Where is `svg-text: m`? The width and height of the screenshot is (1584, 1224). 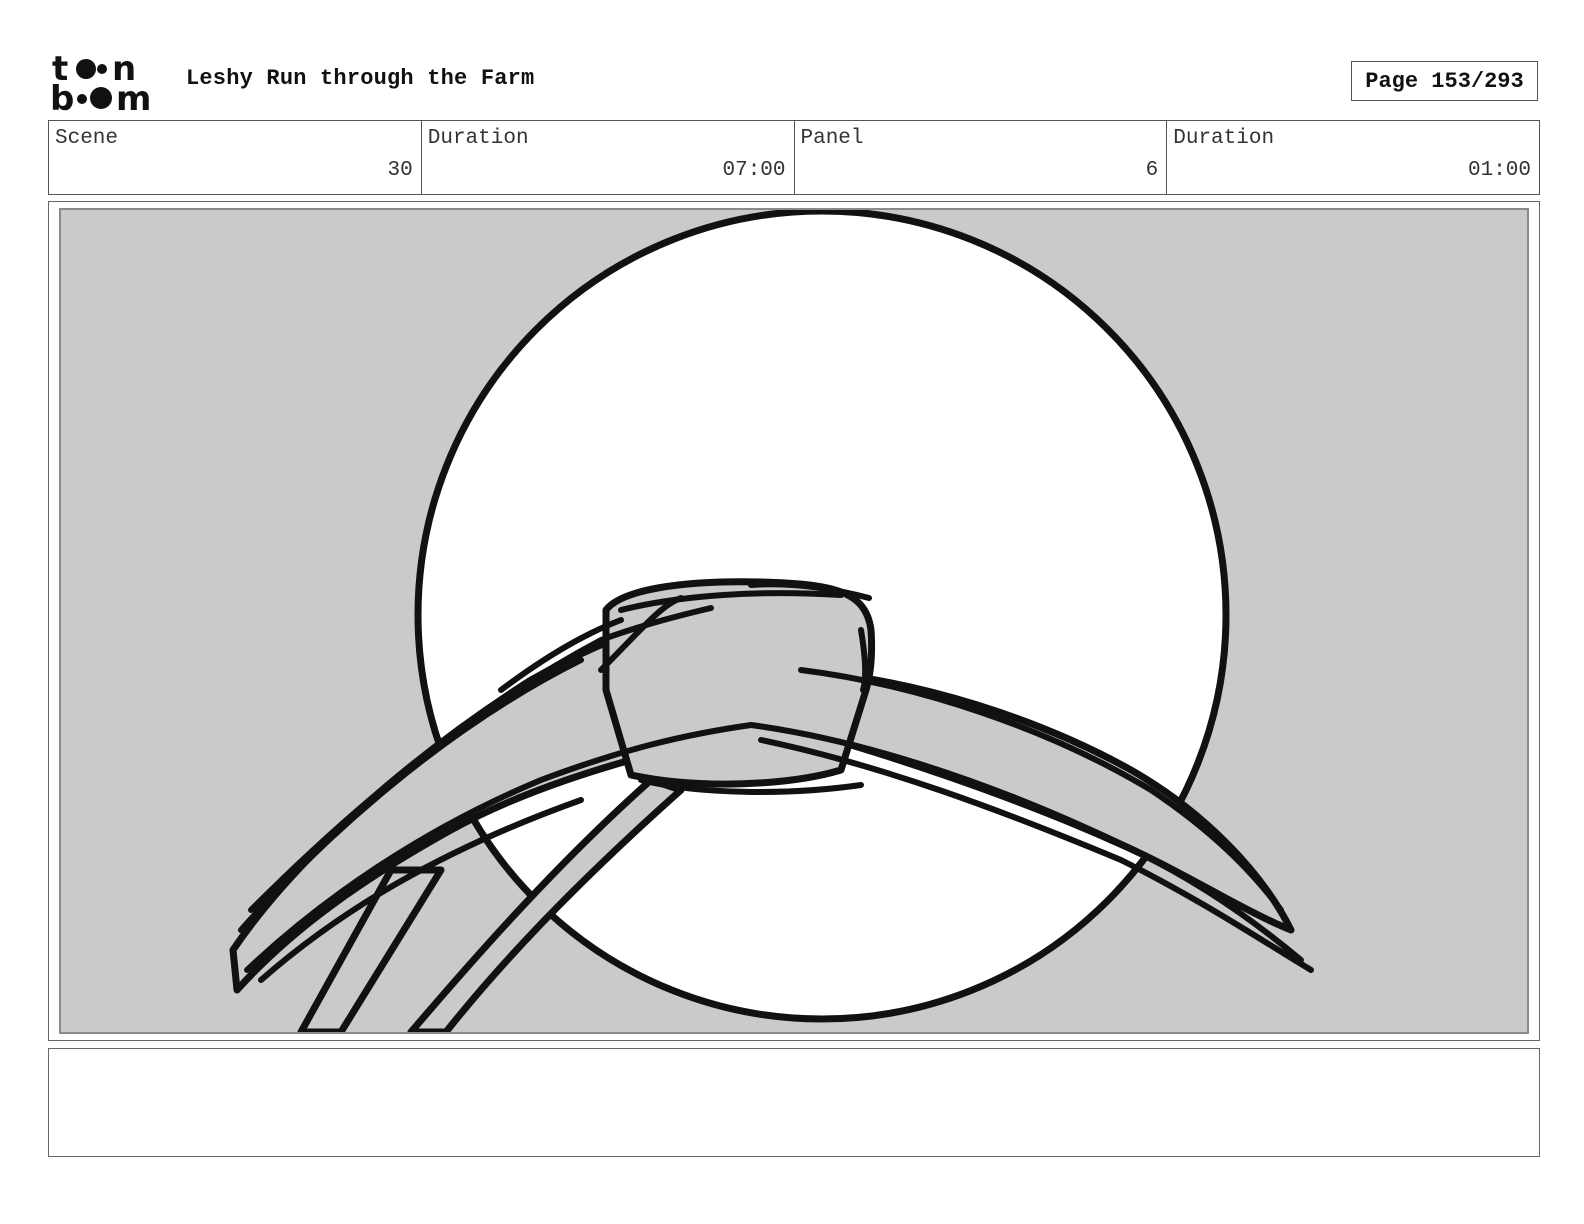 svg-text: m is located at coordinates (133, 96).